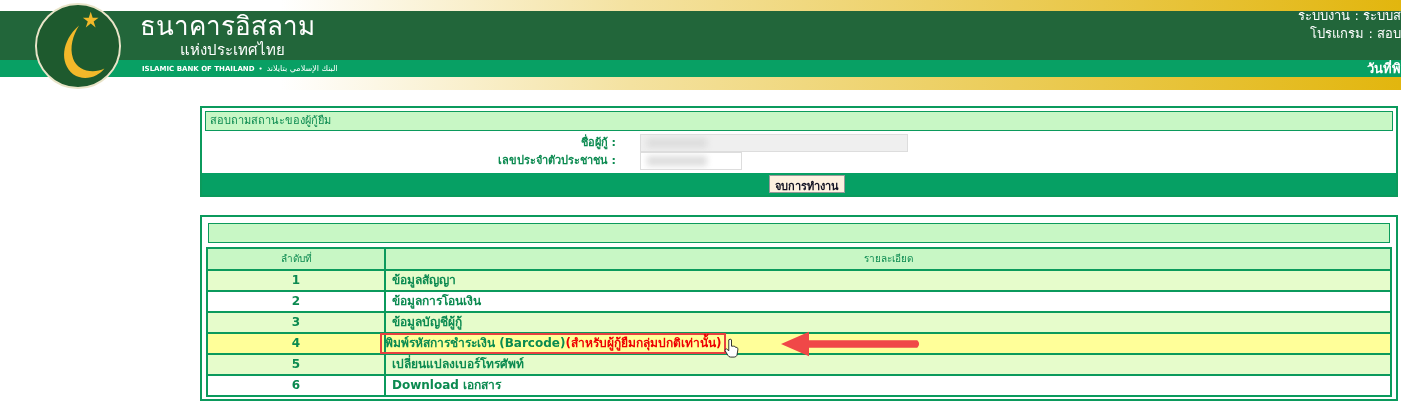 This screenshot has height=417, width=1401. What do you see at coordinates (799, 121) in the screenshot?
I see `panel-title: สอบถามสถานะของผู้กู้ยืม` at bounding box center [799, 121].